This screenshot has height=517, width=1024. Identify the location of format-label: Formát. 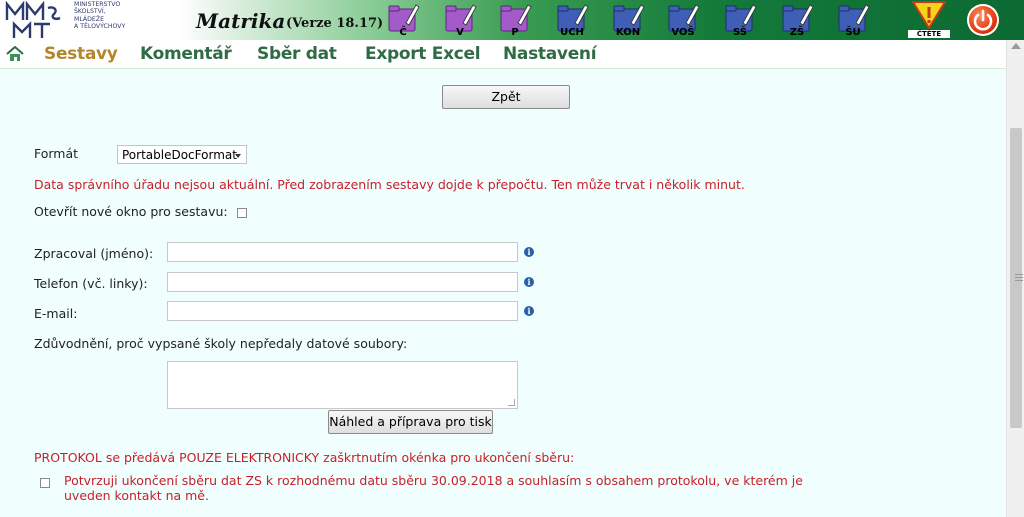
(56, 153).